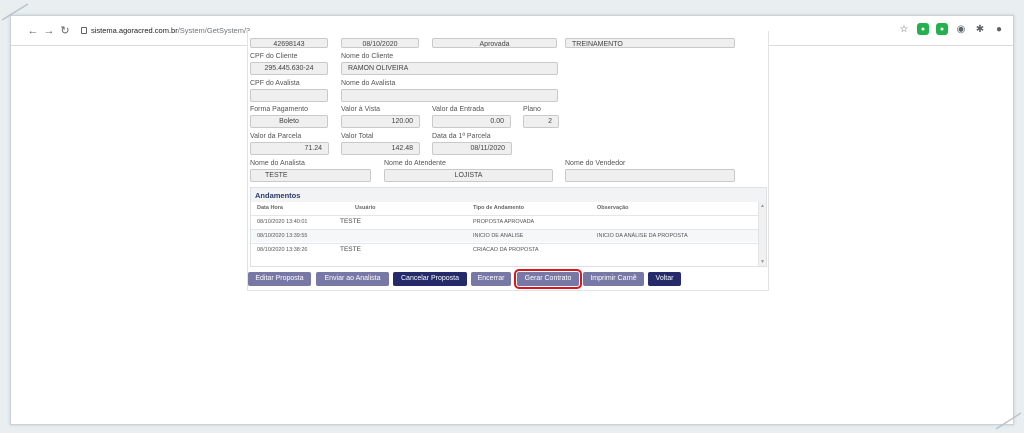 This screenshot has height=433, width=1024. Describe the element at coordinates (49, 31) in the screenshot. I see `forward-arrow-icon: →` at that location.